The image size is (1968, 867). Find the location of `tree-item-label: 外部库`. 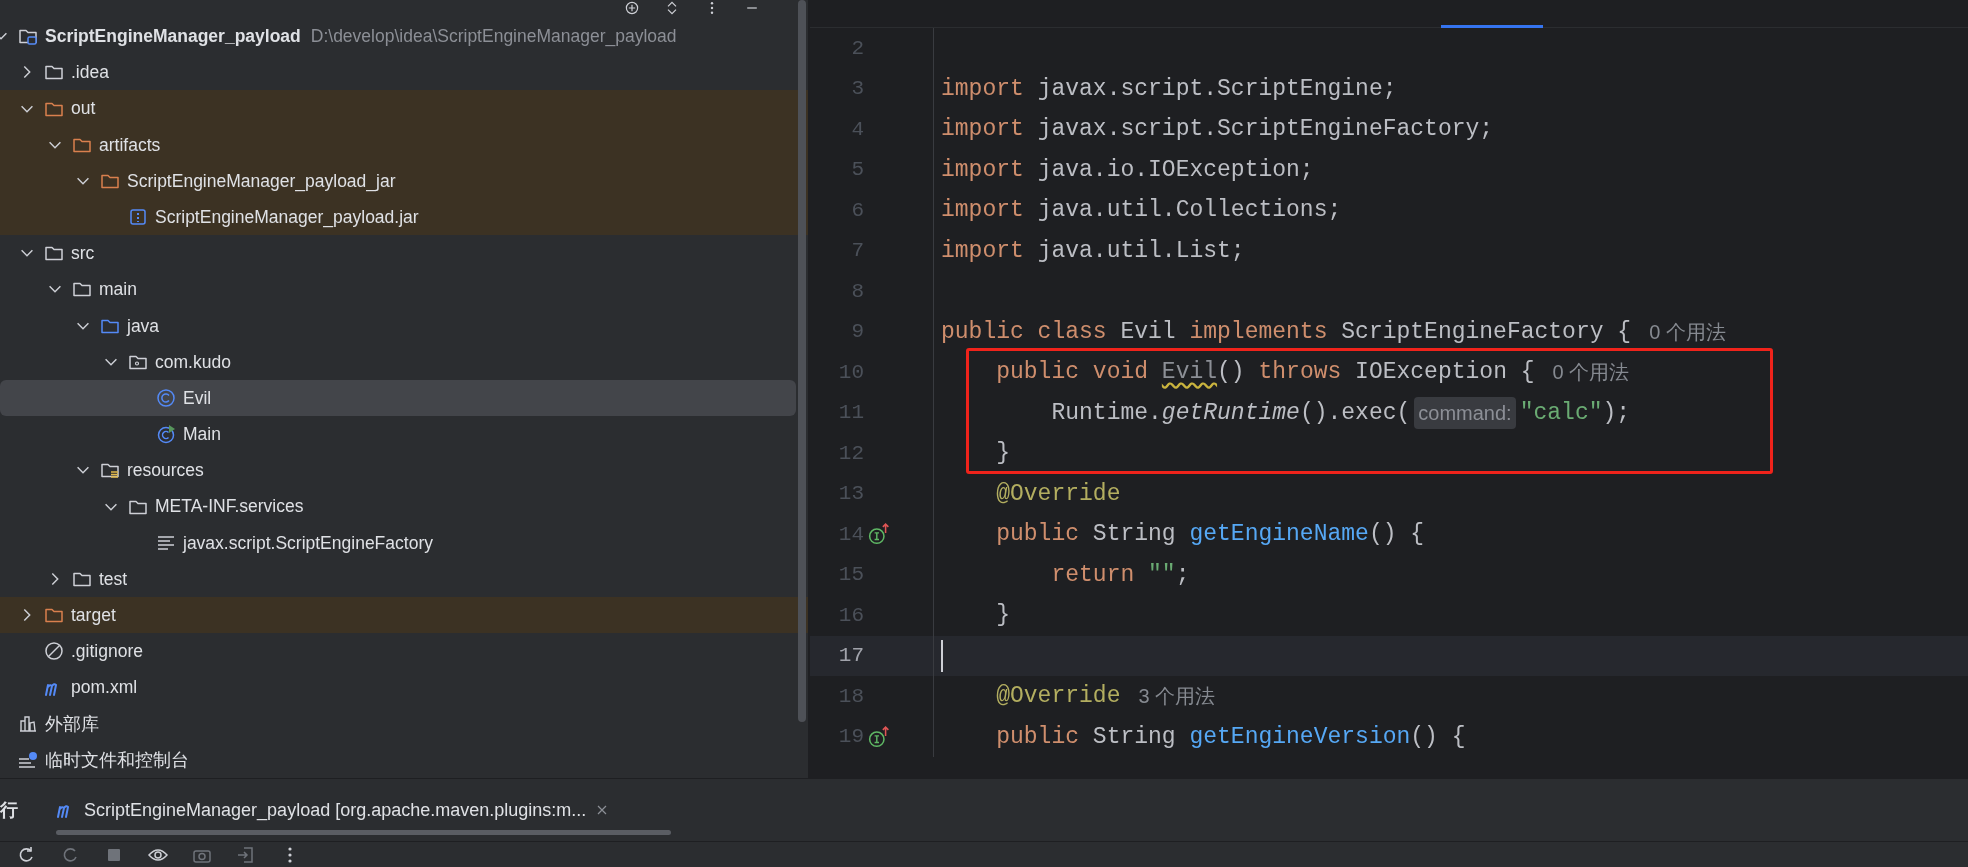

tree-item-label: 外部库 is located at coordinates (72, 724).